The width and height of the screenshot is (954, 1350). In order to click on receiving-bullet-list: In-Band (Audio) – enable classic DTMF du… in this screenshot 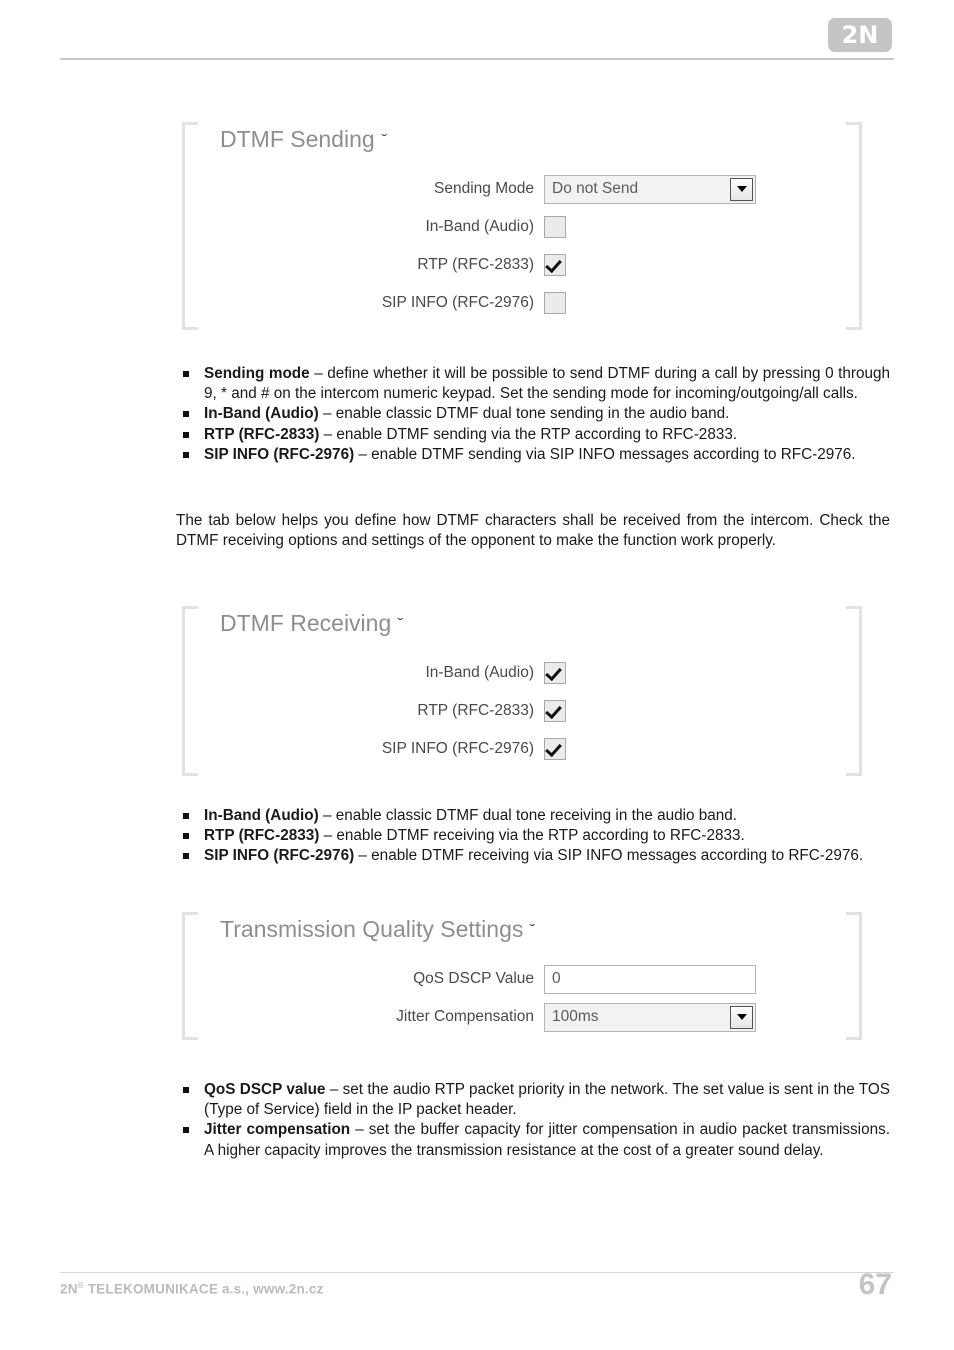, I will do `click(533, 836)`.